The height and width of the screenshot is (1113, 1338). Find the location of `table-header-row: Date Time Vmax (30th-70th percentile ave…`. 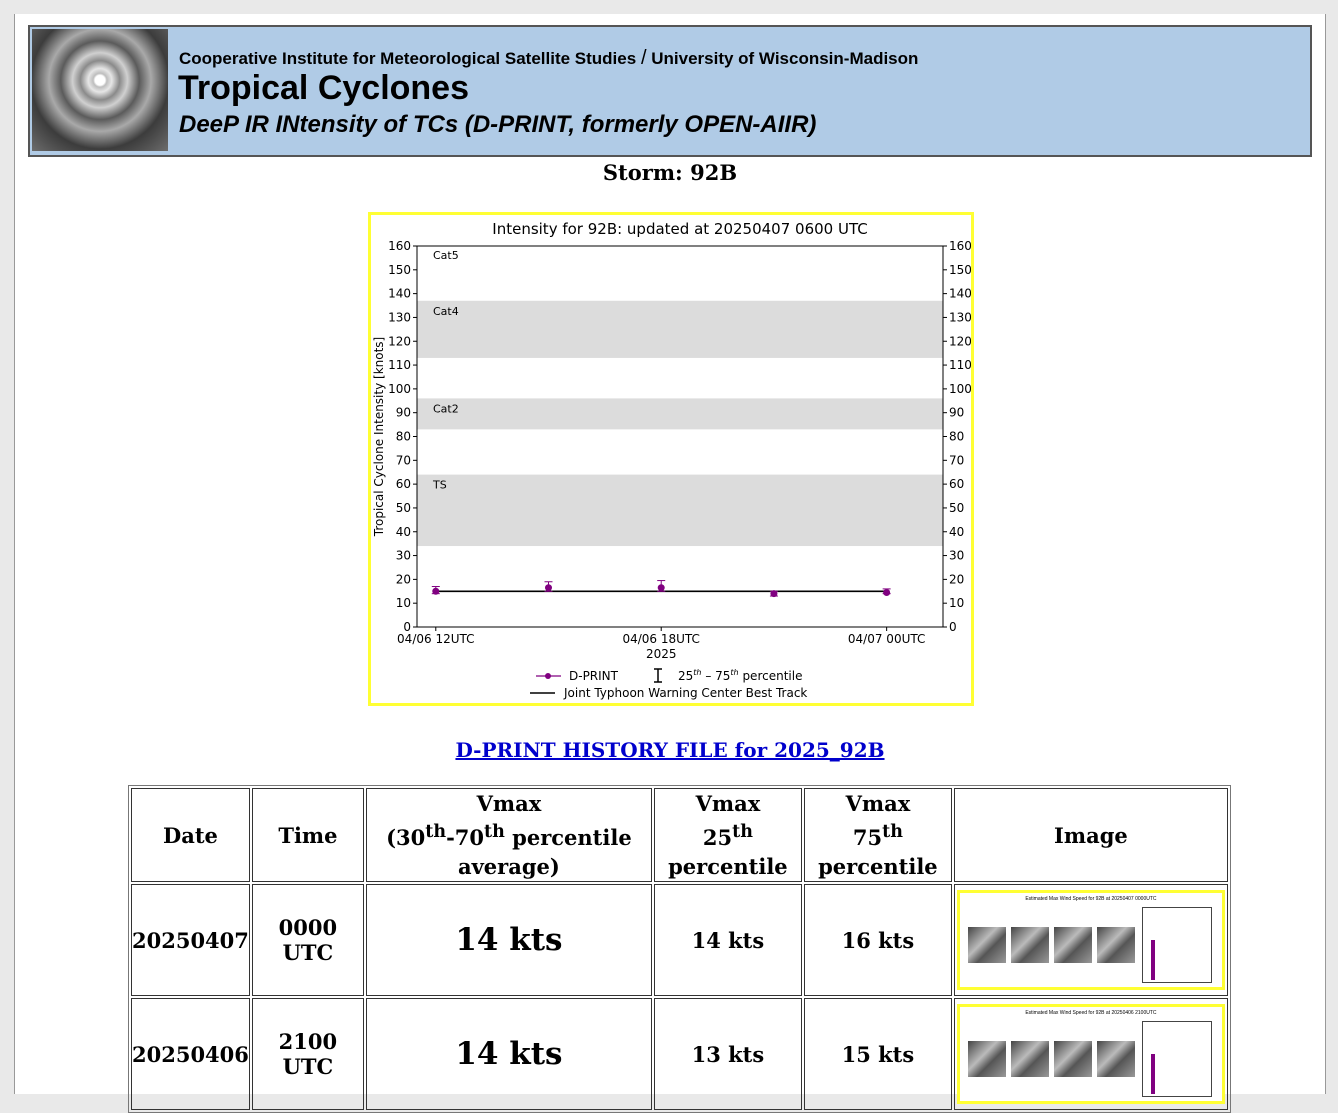

table-header-row: Date Time Vmax (30th-70th percentile ave… is located at coordinates (679, 835).